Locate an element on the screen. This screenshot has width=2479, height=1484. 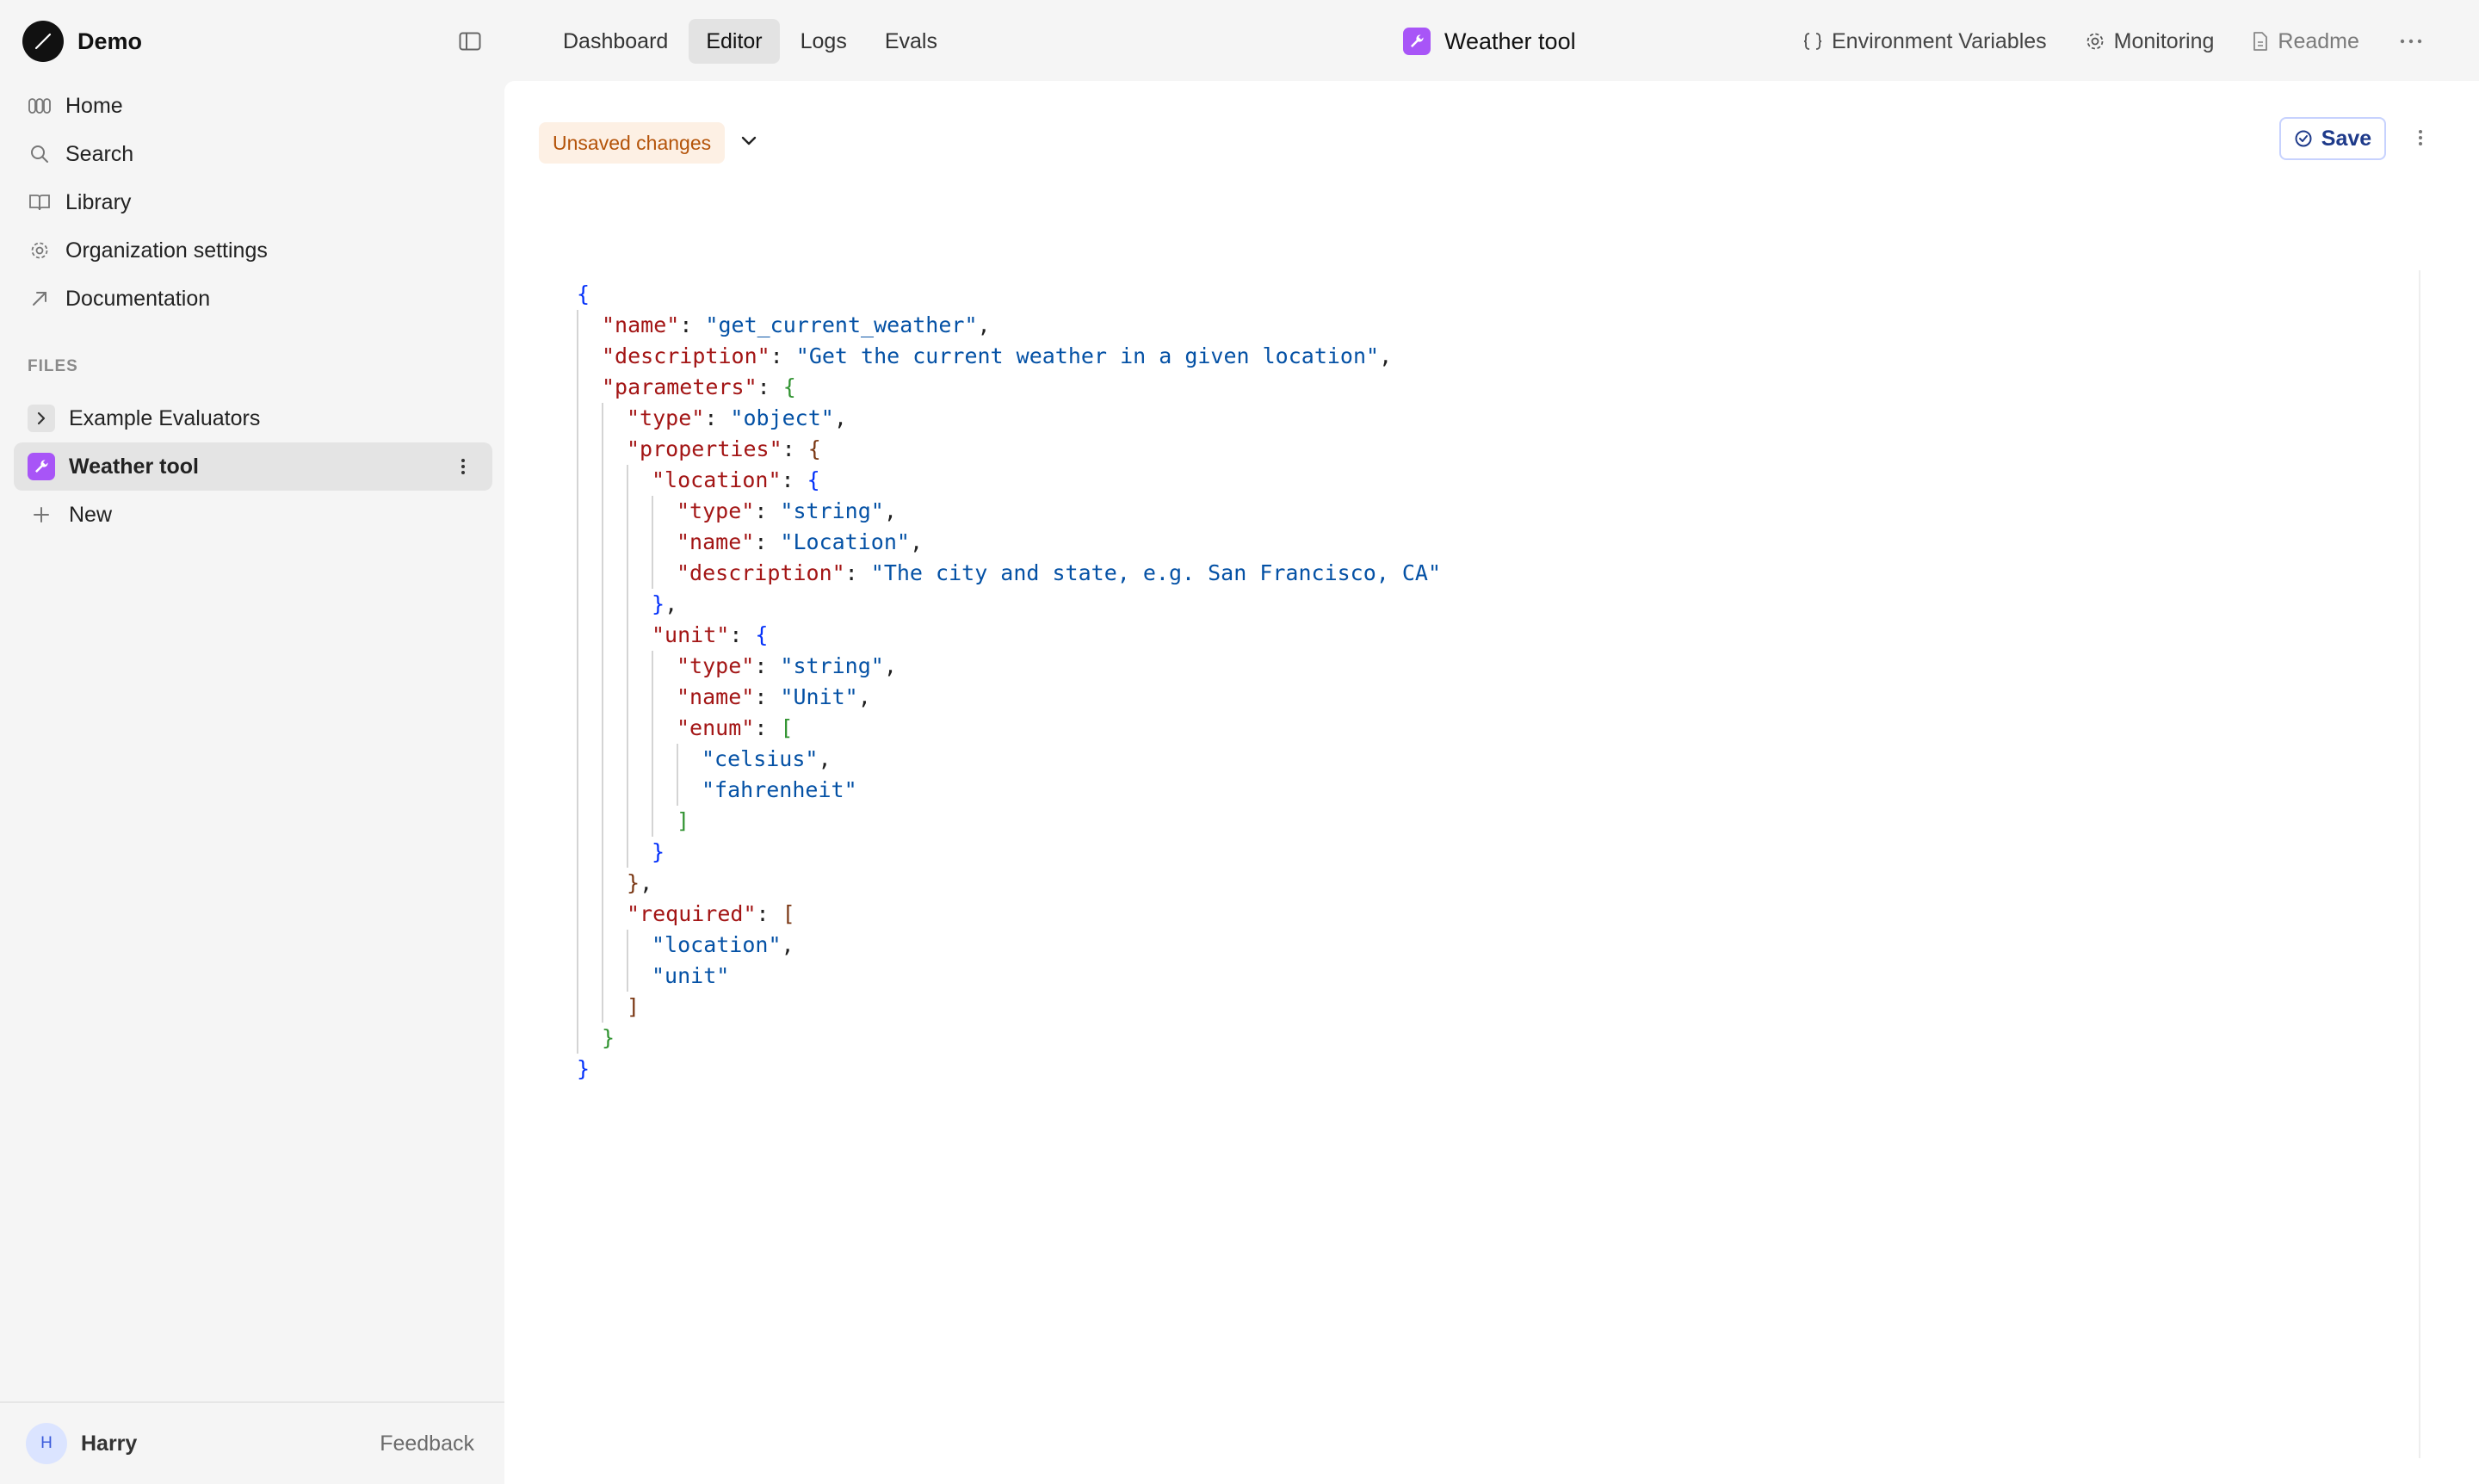
tab-editor: Editor is located at coordinates (734, 41).